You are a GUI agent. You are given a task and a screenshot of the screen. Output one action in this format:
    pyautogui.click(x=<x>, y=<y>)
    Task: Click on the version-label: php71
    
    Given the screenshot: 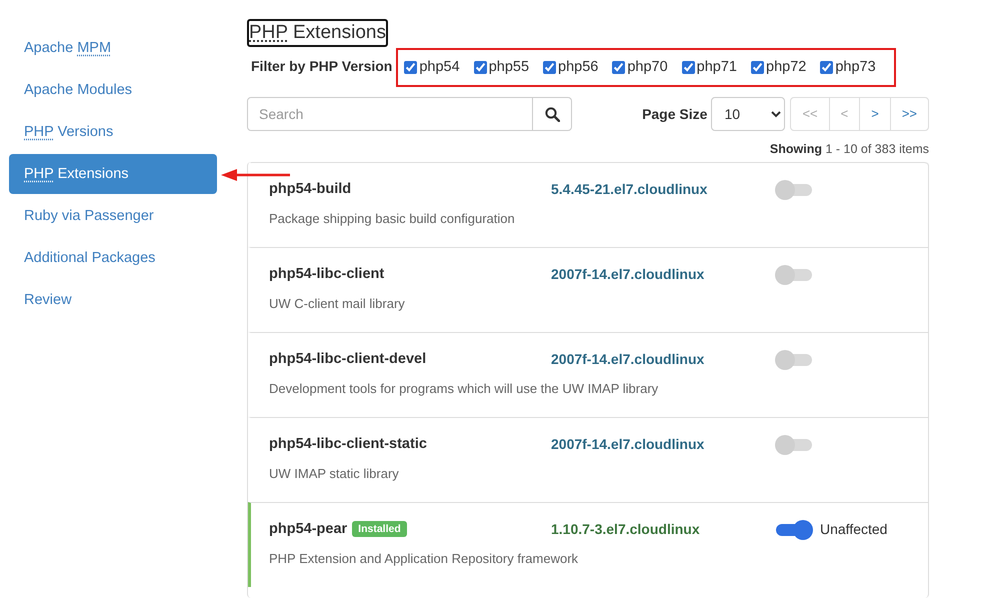 What is the action you would take?
    pyautogui.click(x=716, y=67)
    